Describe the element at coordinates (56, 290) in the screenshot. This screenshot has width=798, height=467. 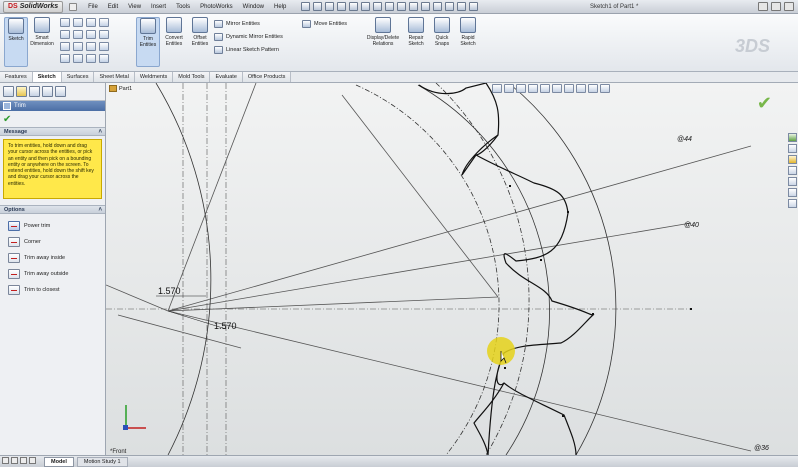
I see `option-trim-to-closest: Trim to closest` at that location.